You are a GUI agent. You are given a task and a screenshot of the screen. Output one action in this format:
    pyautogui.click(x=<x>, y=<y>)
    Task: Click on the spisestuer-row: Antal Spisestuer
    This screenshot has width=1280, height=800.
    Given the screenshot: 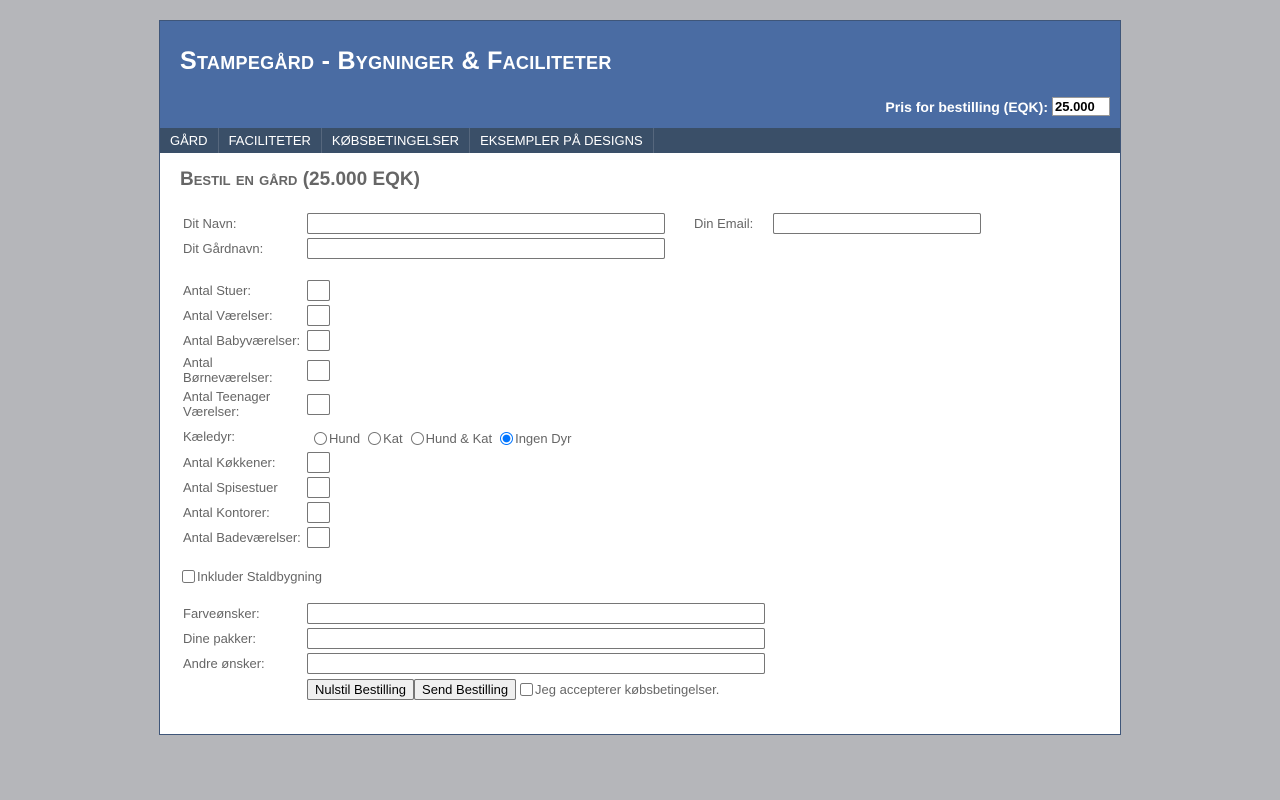 What is the action you would take?
    pyautogui.click(x=256, y=487)
    